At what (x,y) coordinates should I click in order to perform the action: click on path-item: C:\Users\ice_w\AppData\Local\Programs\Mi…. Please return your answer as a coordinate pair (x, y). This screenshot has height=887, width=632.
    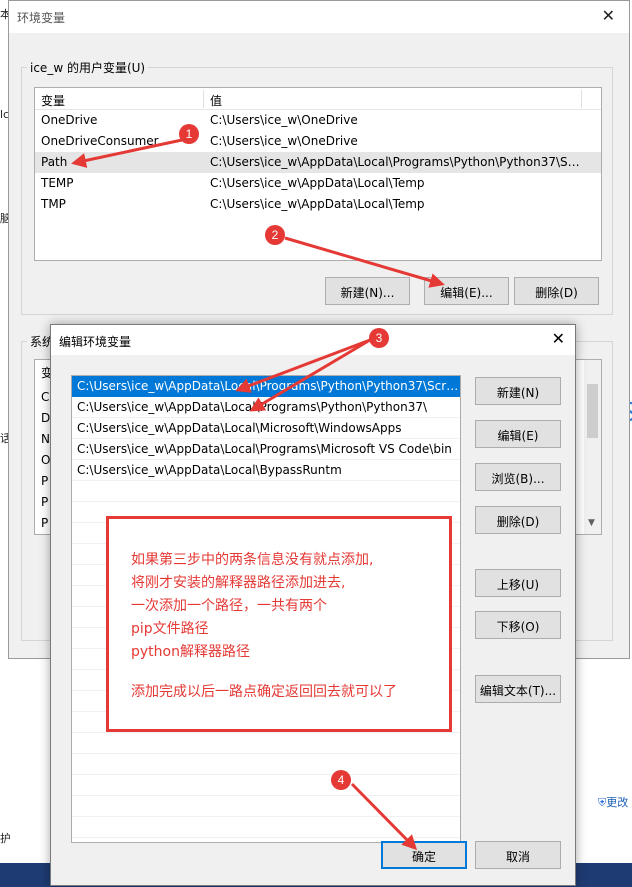
    Looking at the image, I should click on (266, 449).